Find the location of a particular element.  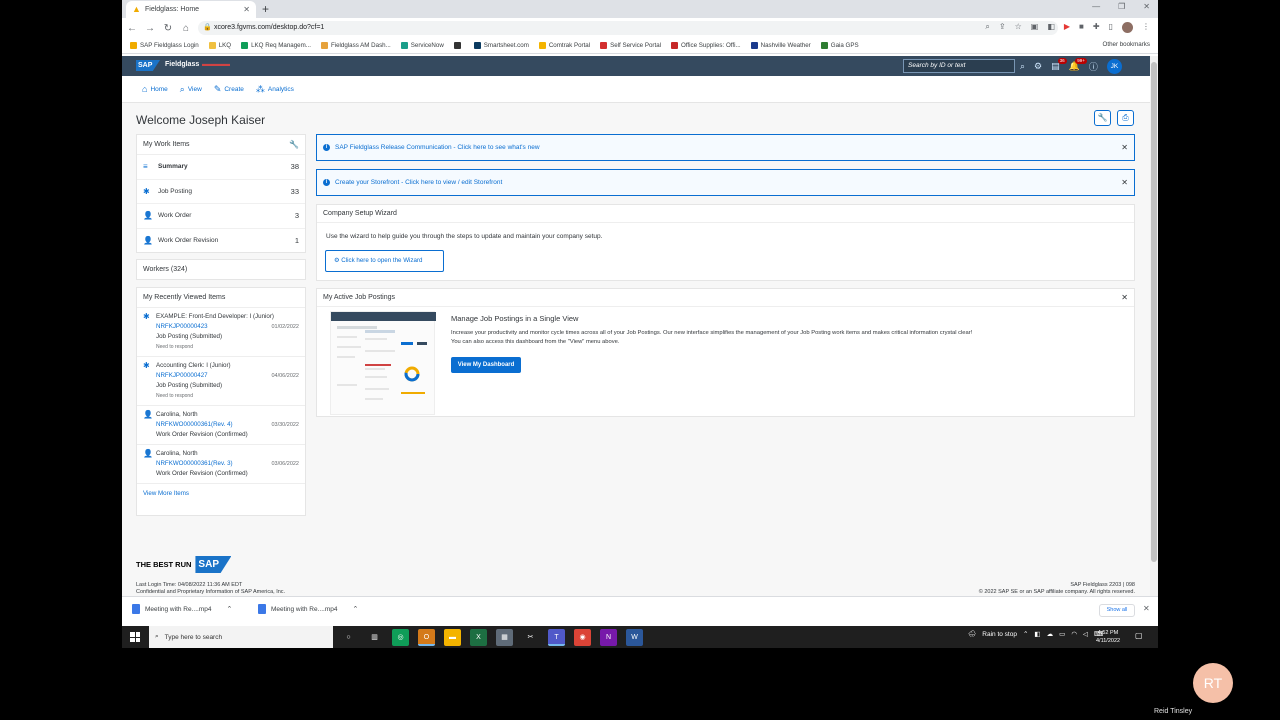

last-login: Last Login Time: 04/08/2022 11:36 AM EDT is located at coordinates (189, 585).